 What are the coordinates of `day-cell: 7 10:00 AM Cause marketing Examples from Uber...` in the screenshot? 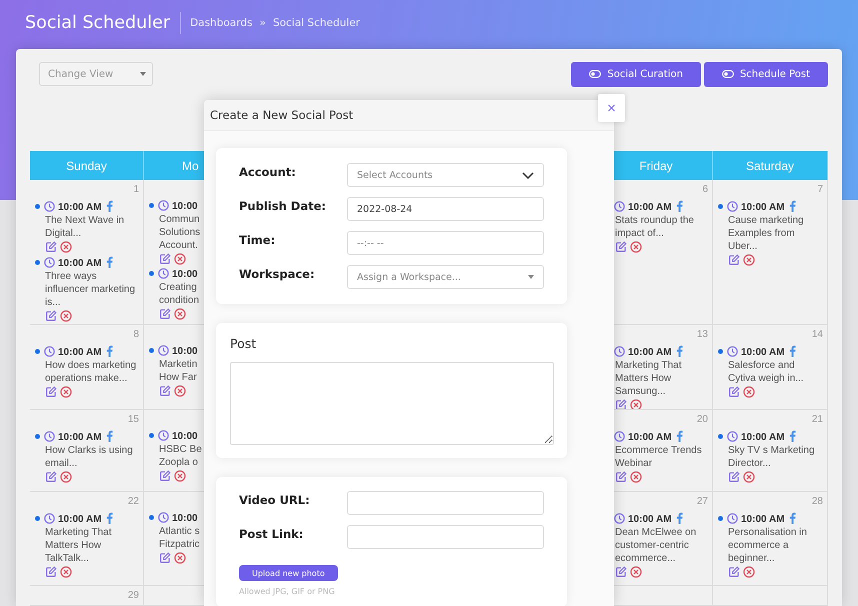 It's located at (770, 252).